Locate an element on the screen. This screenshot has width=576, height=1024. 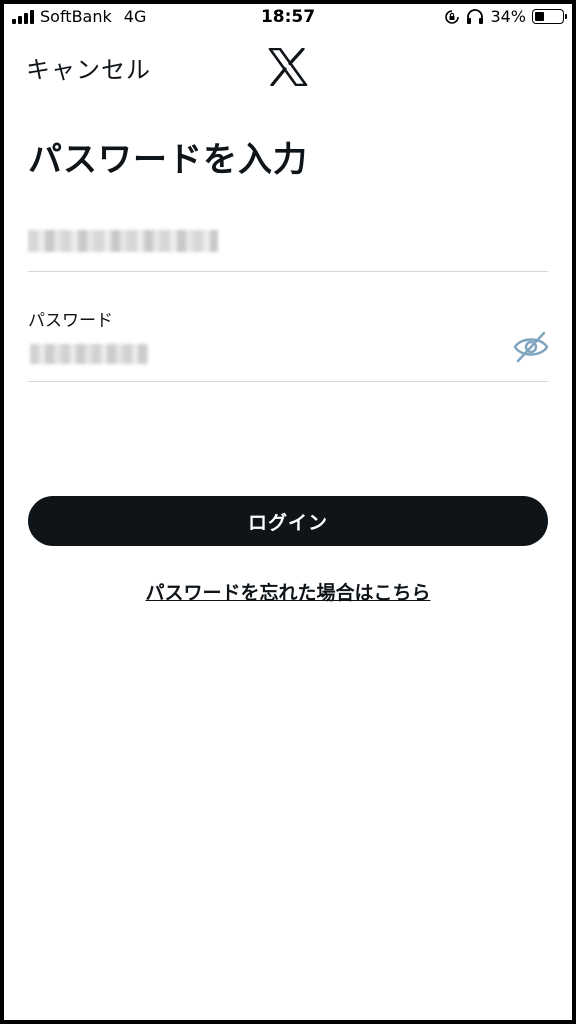
username-divider is located at coordinates (288, 271).